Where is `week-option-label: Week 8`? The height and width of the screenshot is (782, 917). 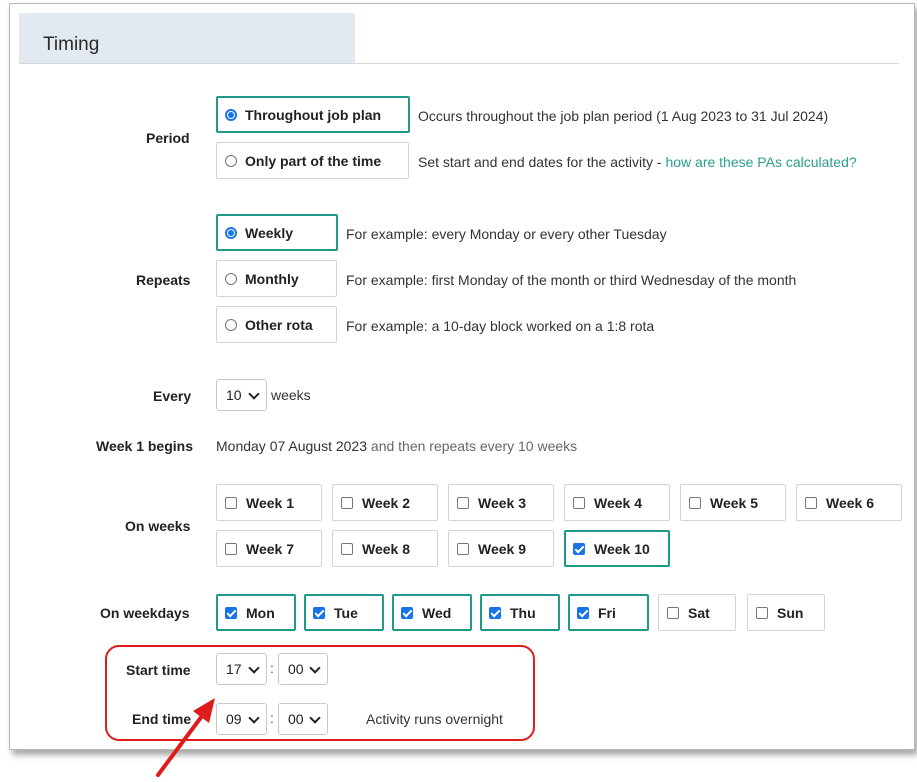 week-option-label: Week 8 is located at coordinates (386, 548).